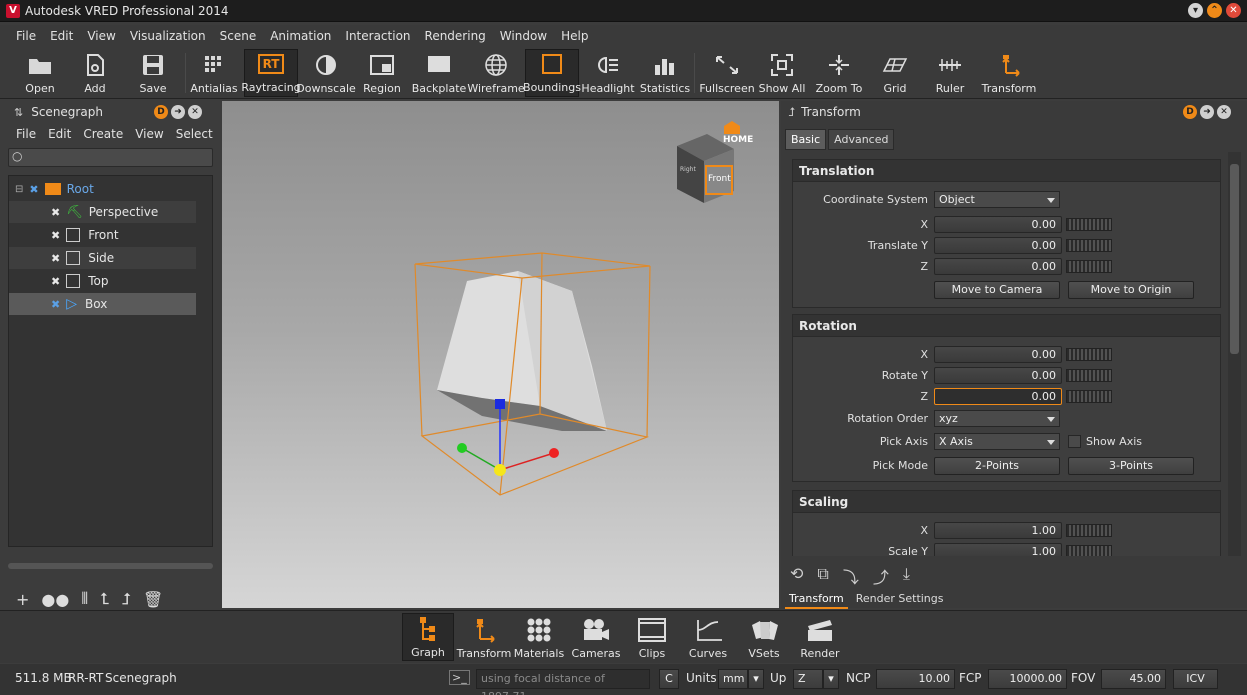 This screenshot has height=695, width=1247. I want to click on menu-animation: Animation, so click(300, 36).